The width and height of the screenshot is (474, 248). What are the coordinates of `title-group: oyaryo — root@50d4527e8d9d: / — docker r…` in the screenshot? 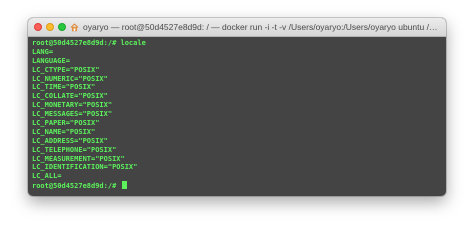 It's located at (255, 27).